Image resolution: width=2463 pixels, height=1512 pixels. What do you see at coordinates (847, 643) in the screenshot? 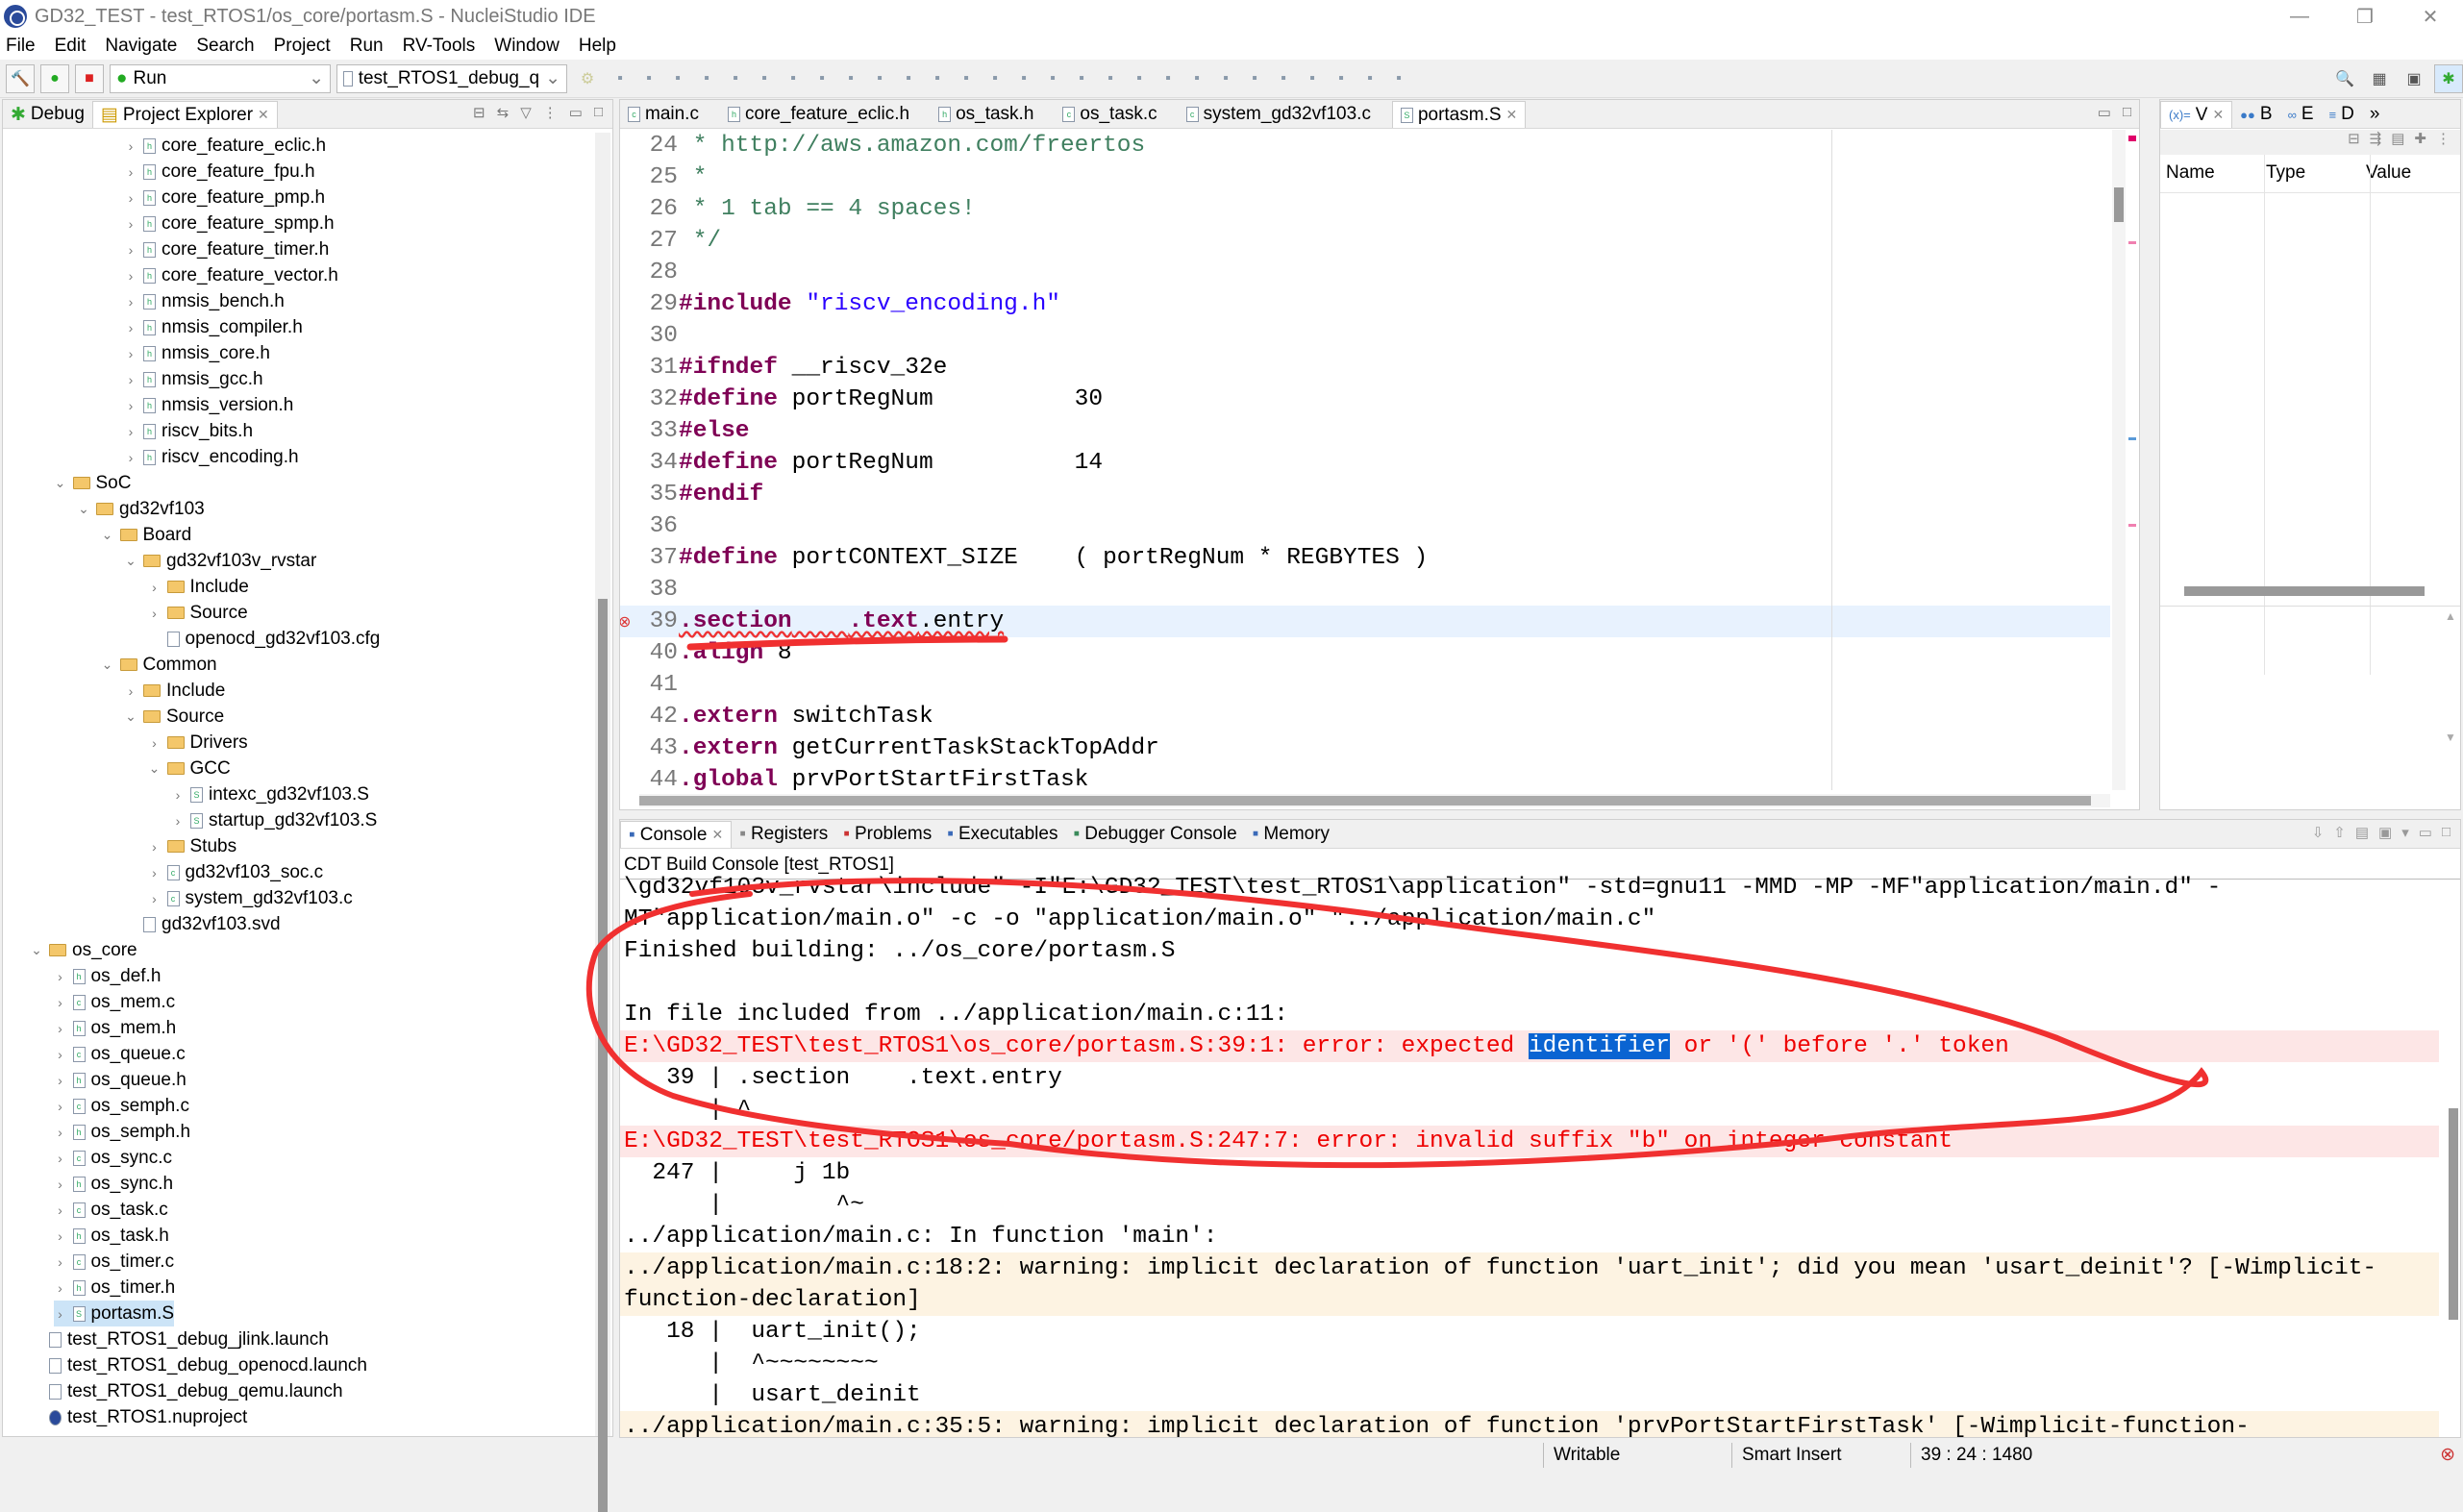
I see `annotation-underline` at bounding box center [847, 643].